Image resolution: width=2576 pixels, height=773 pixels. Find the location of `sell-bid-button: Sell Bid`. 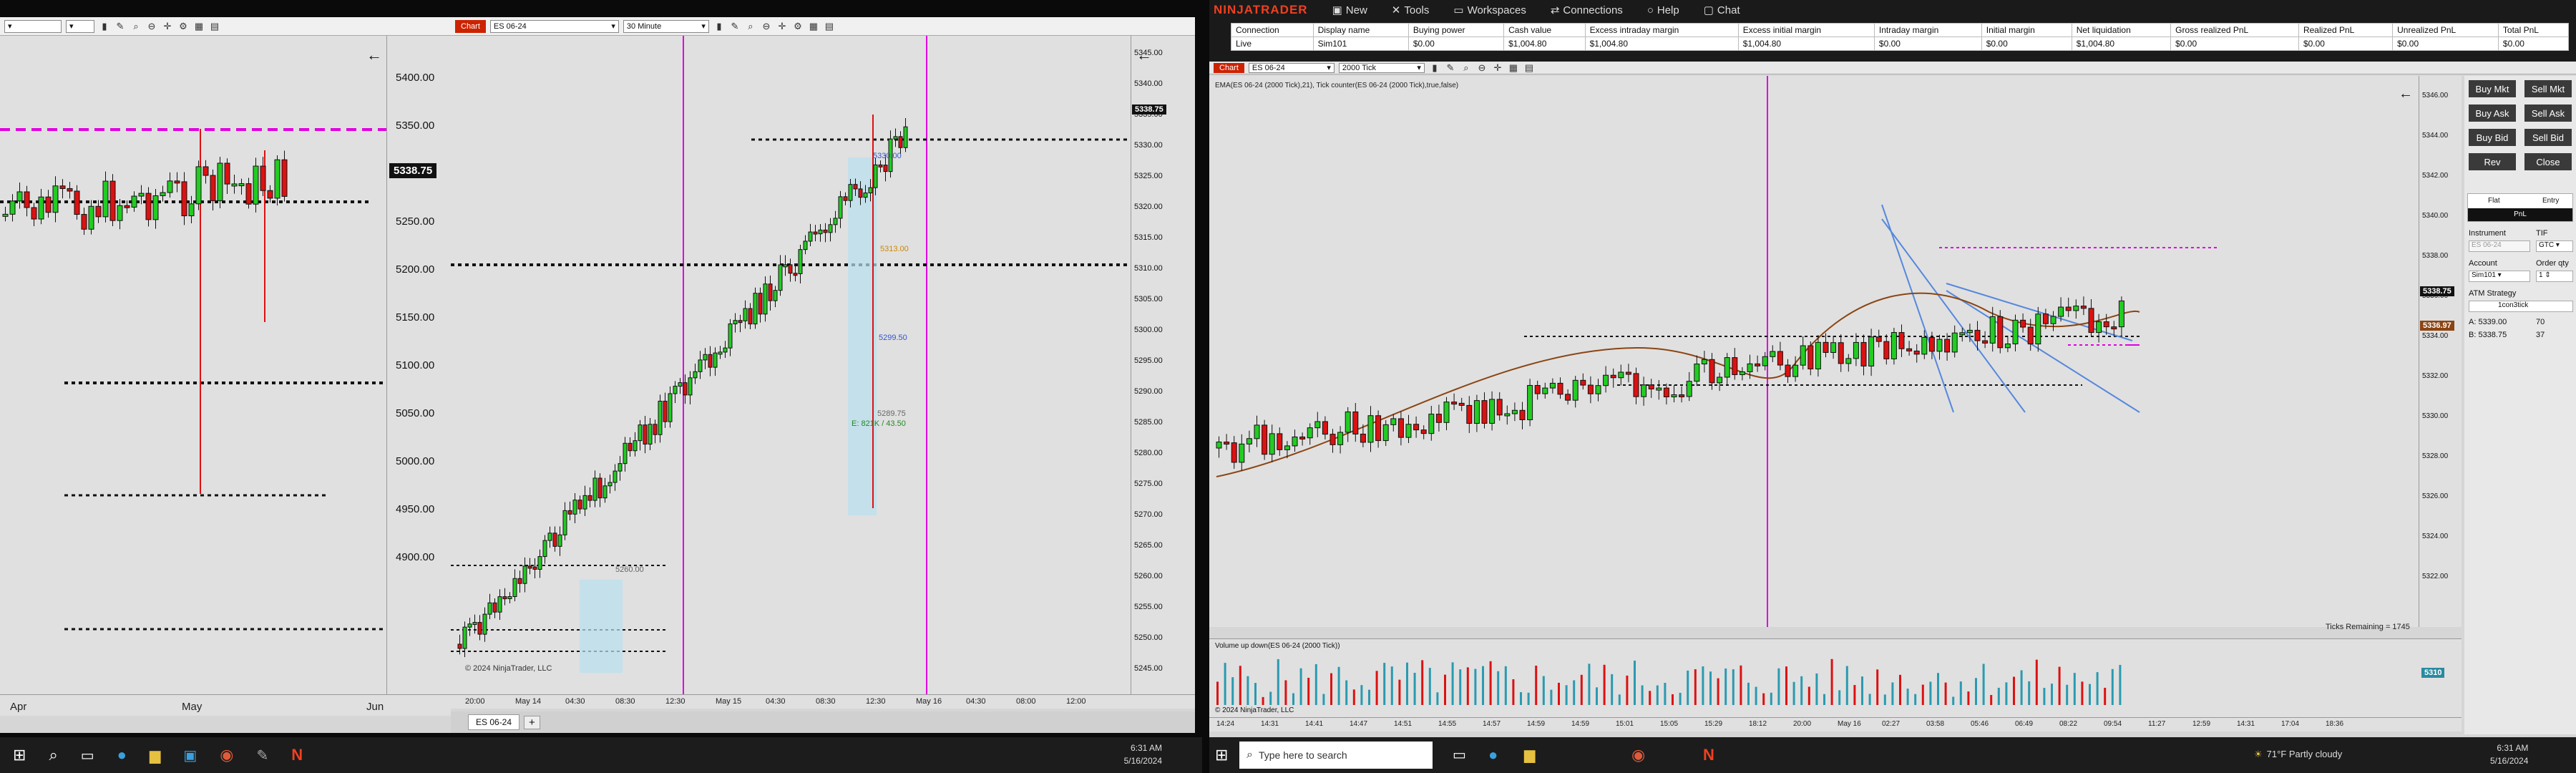

sell-bid-button: Sell Bid is located at coordinates (2548, 137).